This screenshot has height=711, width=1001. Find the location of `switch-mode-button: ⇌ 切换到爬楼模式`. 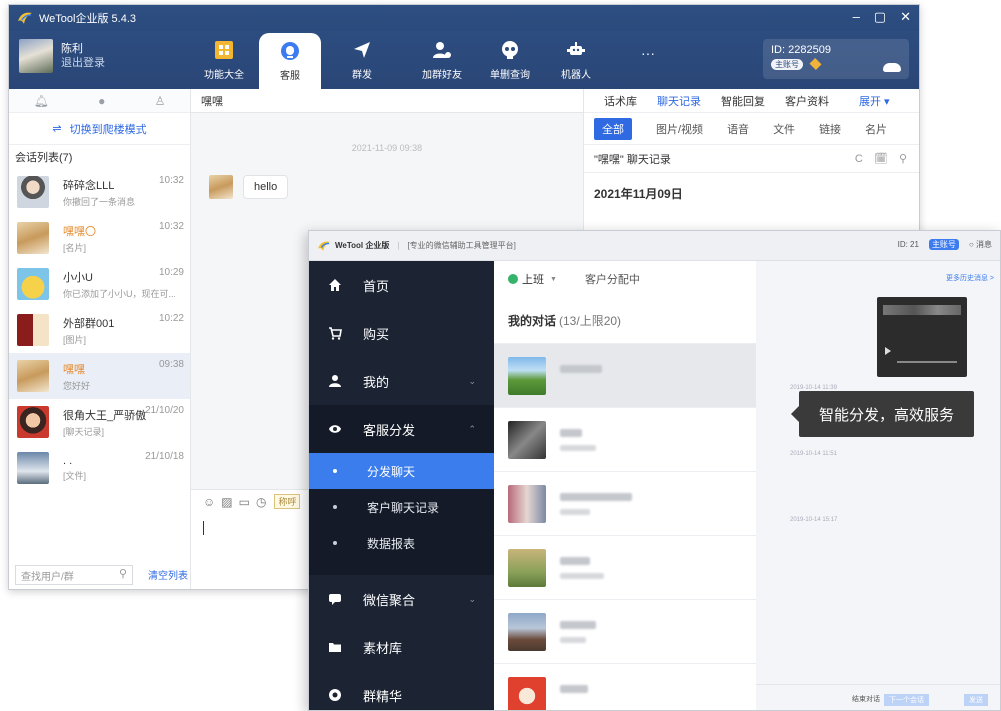

switch-mode-button: ⇌ 切换到爬楼模式 is located at coordinates (99, 129).